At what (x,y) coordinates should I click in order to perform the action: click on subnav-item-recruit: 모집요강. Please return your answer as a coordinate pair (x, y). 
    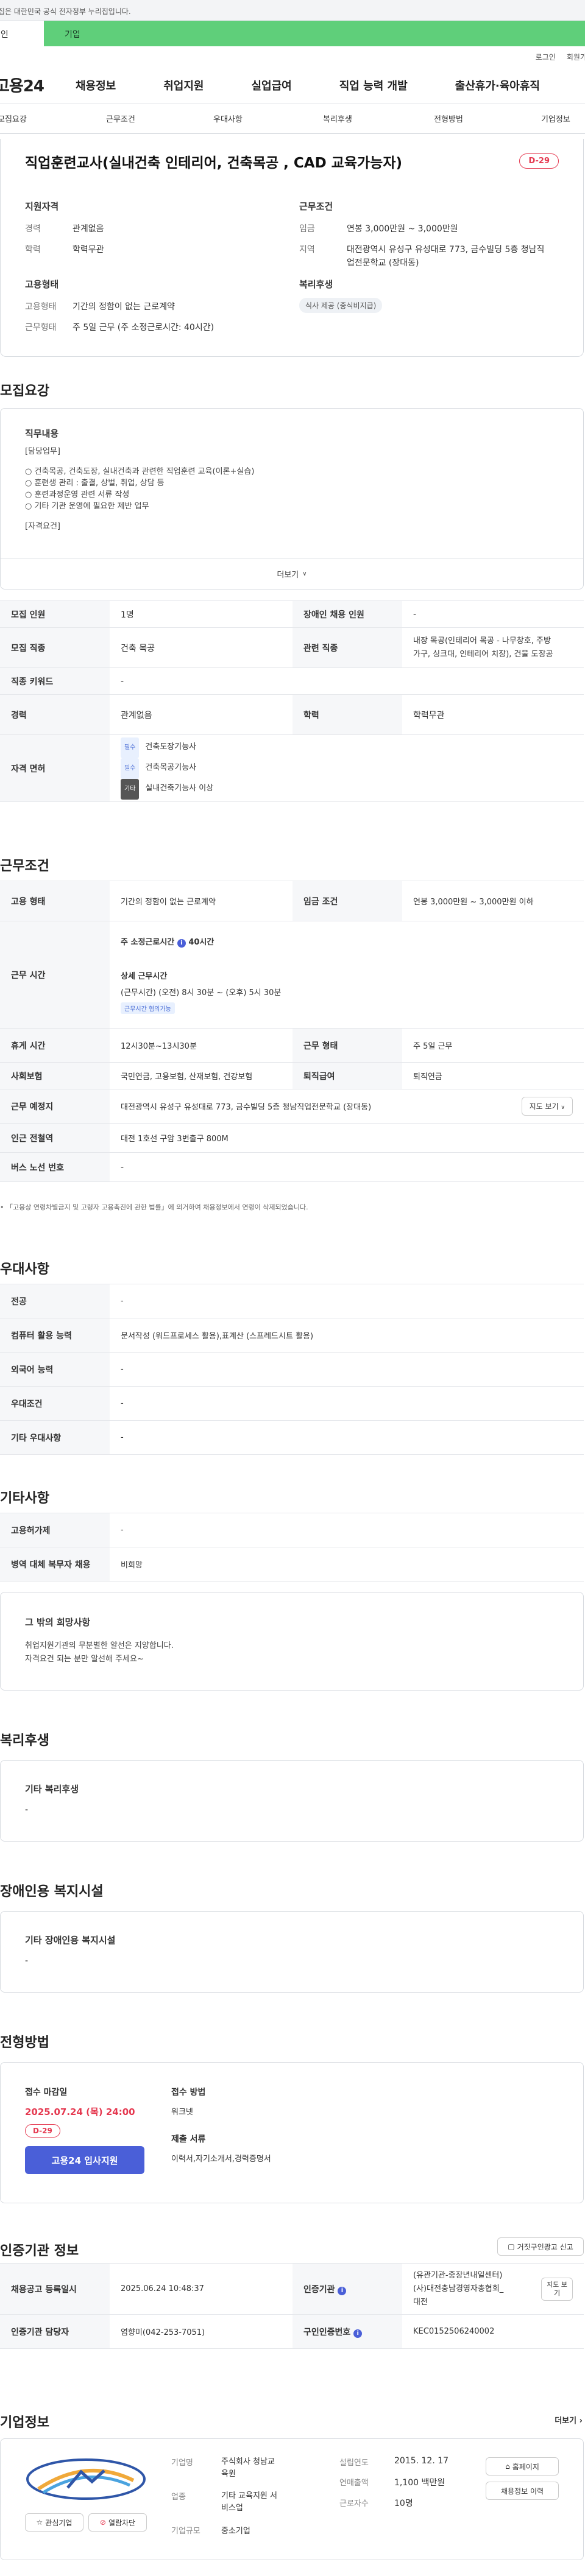
    Looking at the image, I should click on (53, 118).